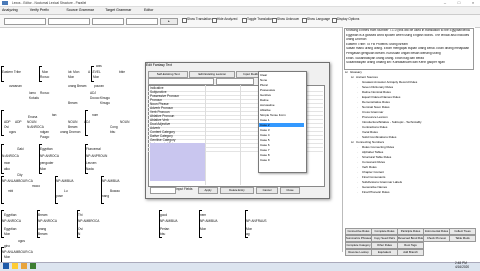 The width and height of the screenshot is (480, 271). What do you see at coordinates (265, 155) in the screenshot?
I see `dropdown-option: Case 8` at bounding box center [265, 155].